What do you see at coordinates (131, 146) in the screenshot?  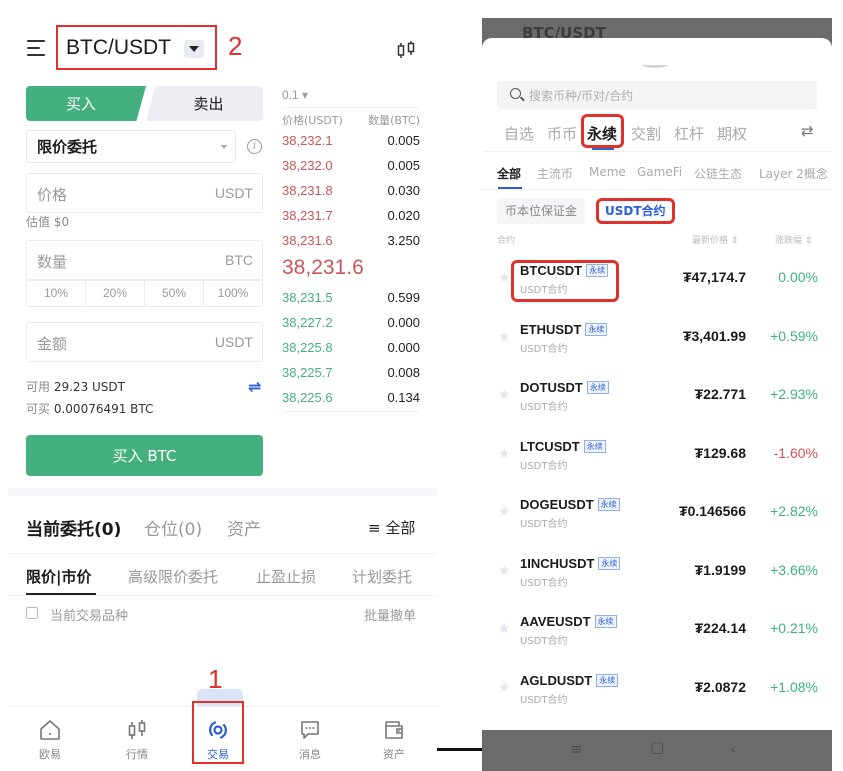 I see `order-type-select: 限价委托` at bounding box center [131, 146].